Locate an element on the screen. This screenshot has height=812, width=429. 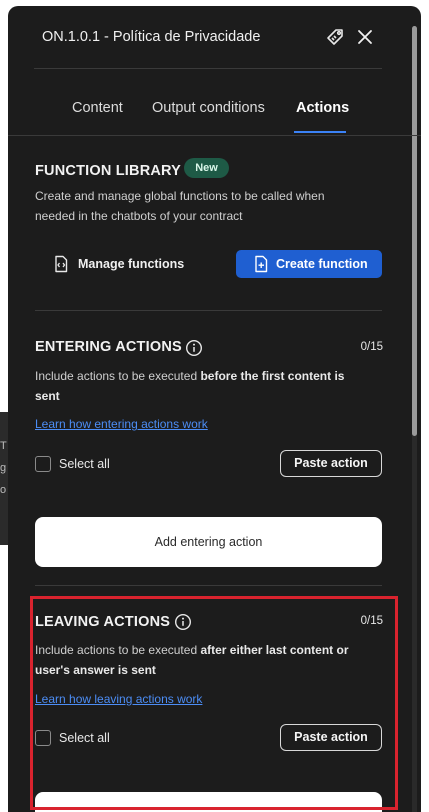
create-function-button: Create function is located at coordinates (309, 264).